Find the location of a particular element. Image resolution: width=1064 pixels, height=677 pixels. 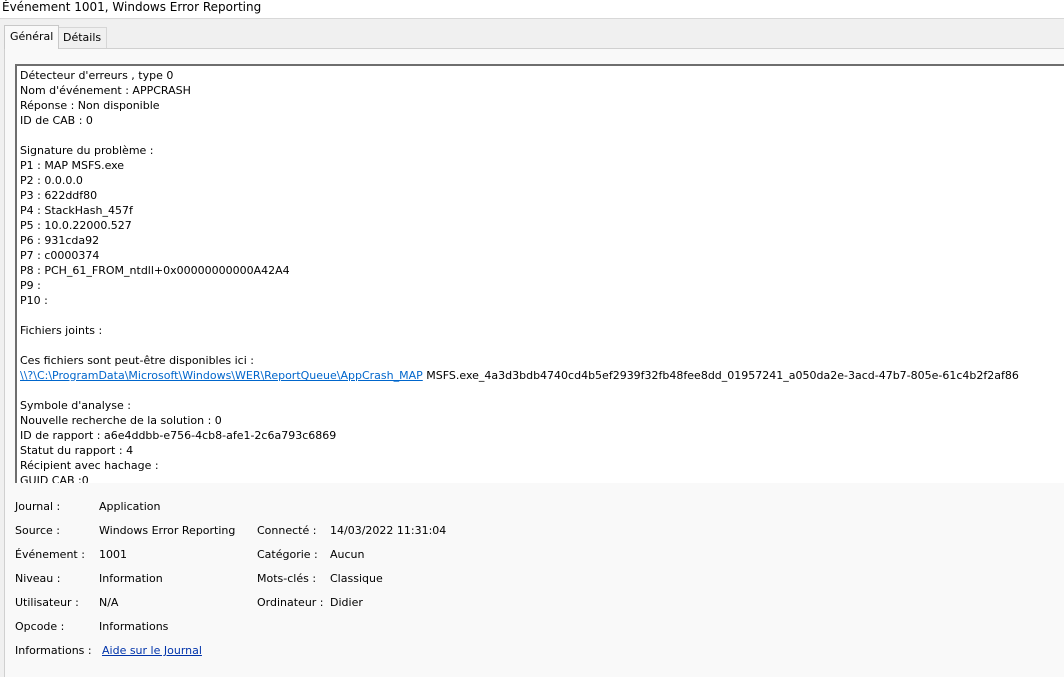

computer-label: Ordinateur : is located at coordinates (290, 602).